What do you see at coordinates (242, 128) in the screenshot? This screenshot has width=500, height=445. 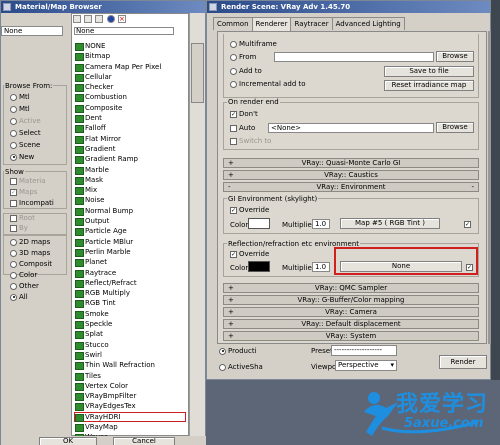 I see `auto-save-checkbox: Auto` at bounding box center [242, 128].